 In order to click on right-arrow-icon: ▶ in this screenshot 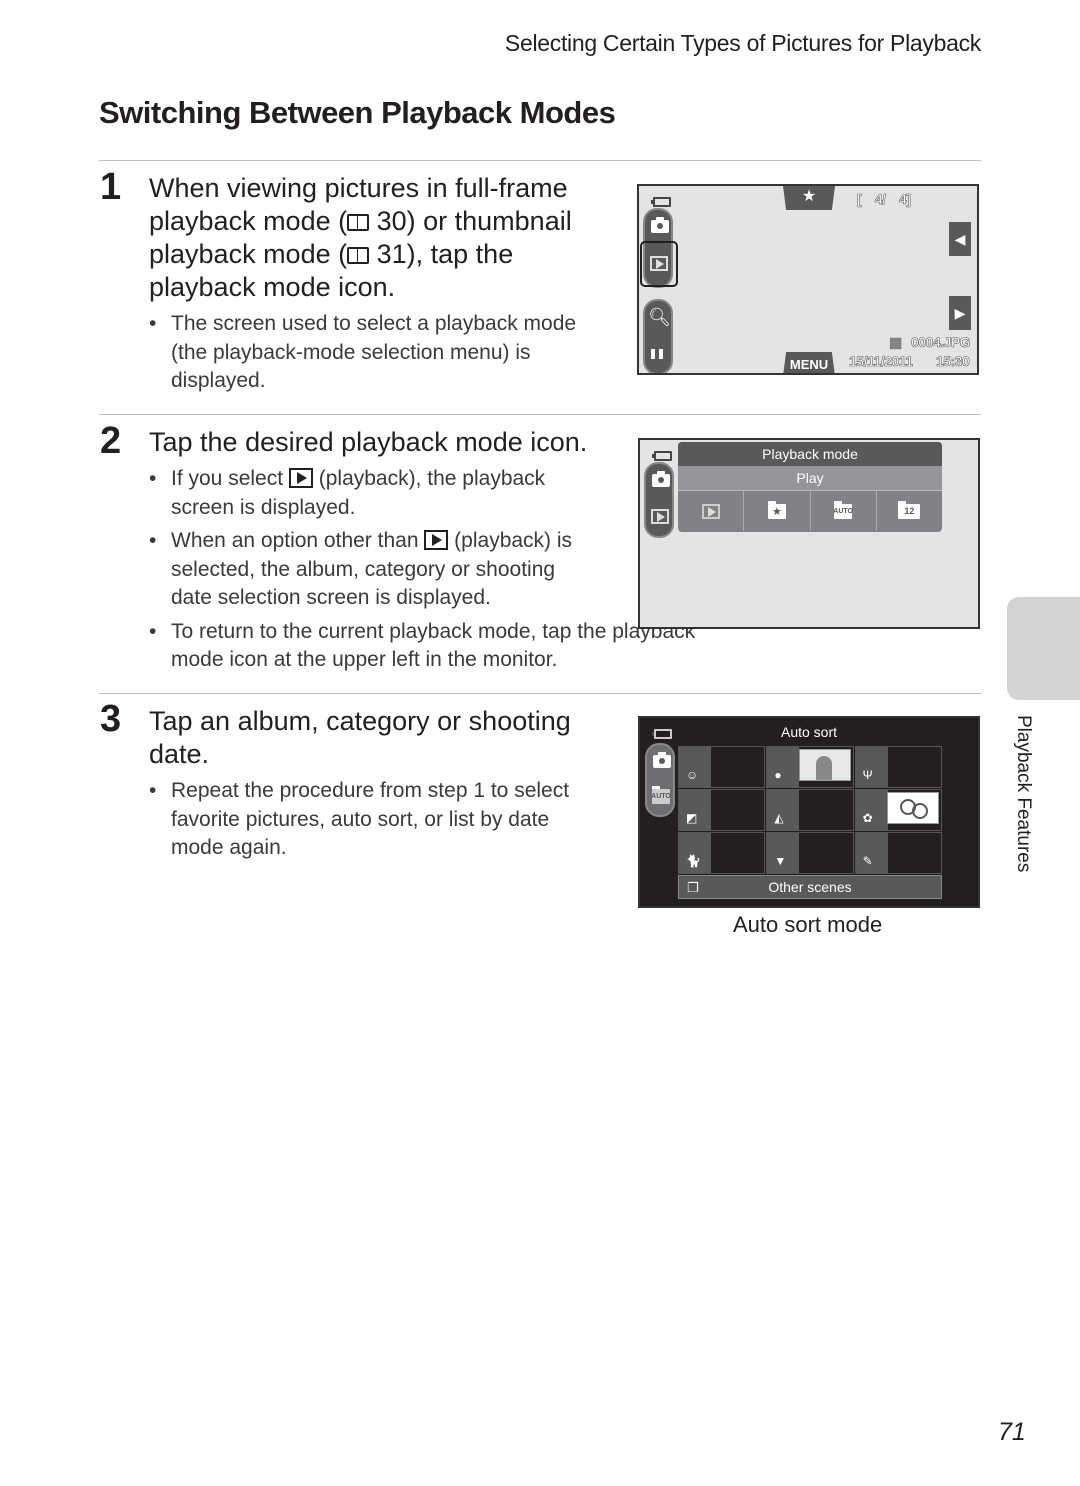, I will do `click(960, 312)`.